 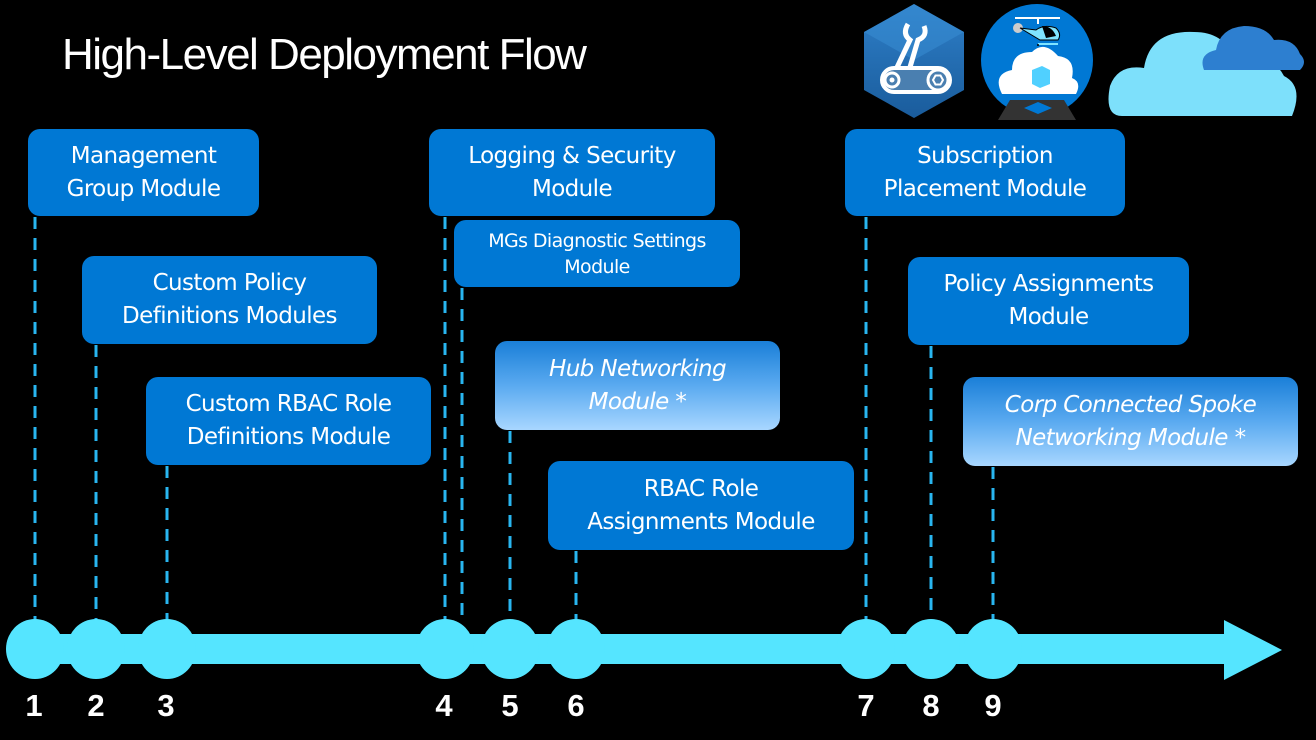 What do you see at coordinates (572, 172) in the screenshot?
I see `step-box-logging-security: Logging & Security Module` at bounding box center [572, 172].